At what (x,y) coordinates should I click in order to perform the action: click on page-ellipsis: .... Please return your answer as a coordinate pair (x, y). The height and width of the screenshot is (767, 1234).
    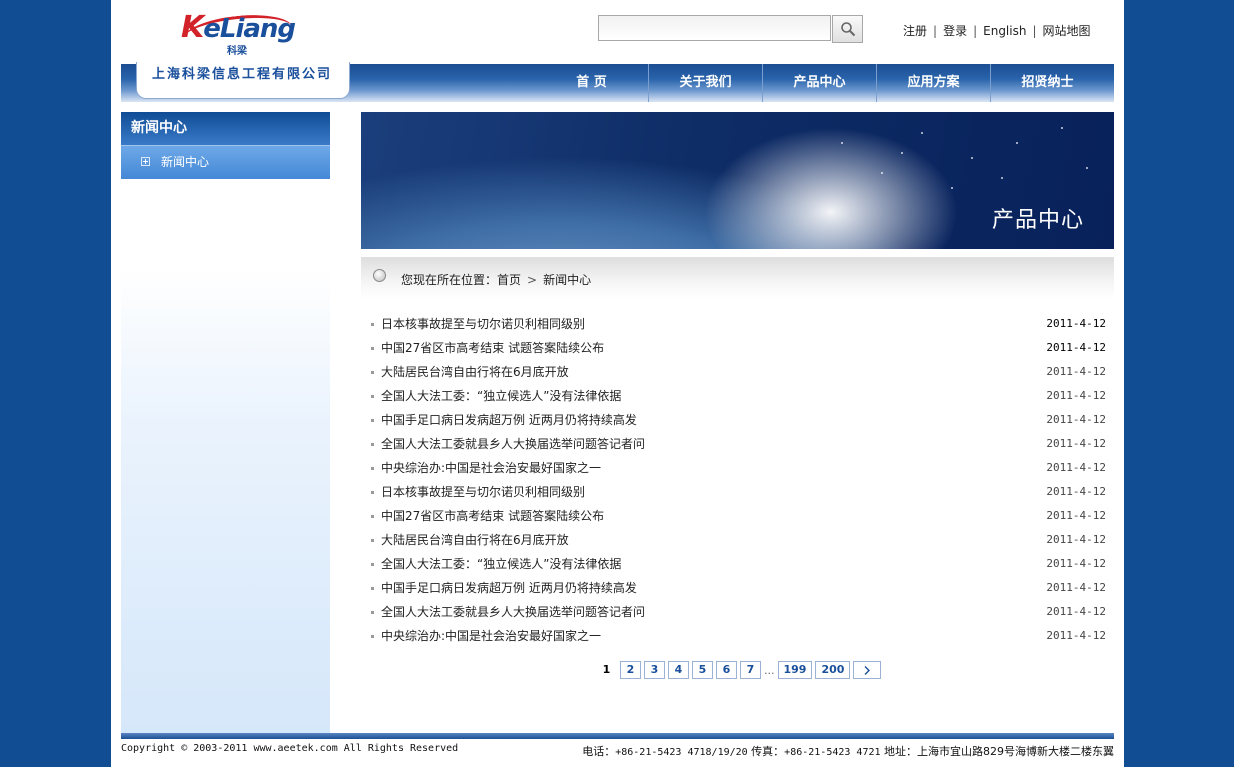
    Looking at the image, I should click on (769, 670).